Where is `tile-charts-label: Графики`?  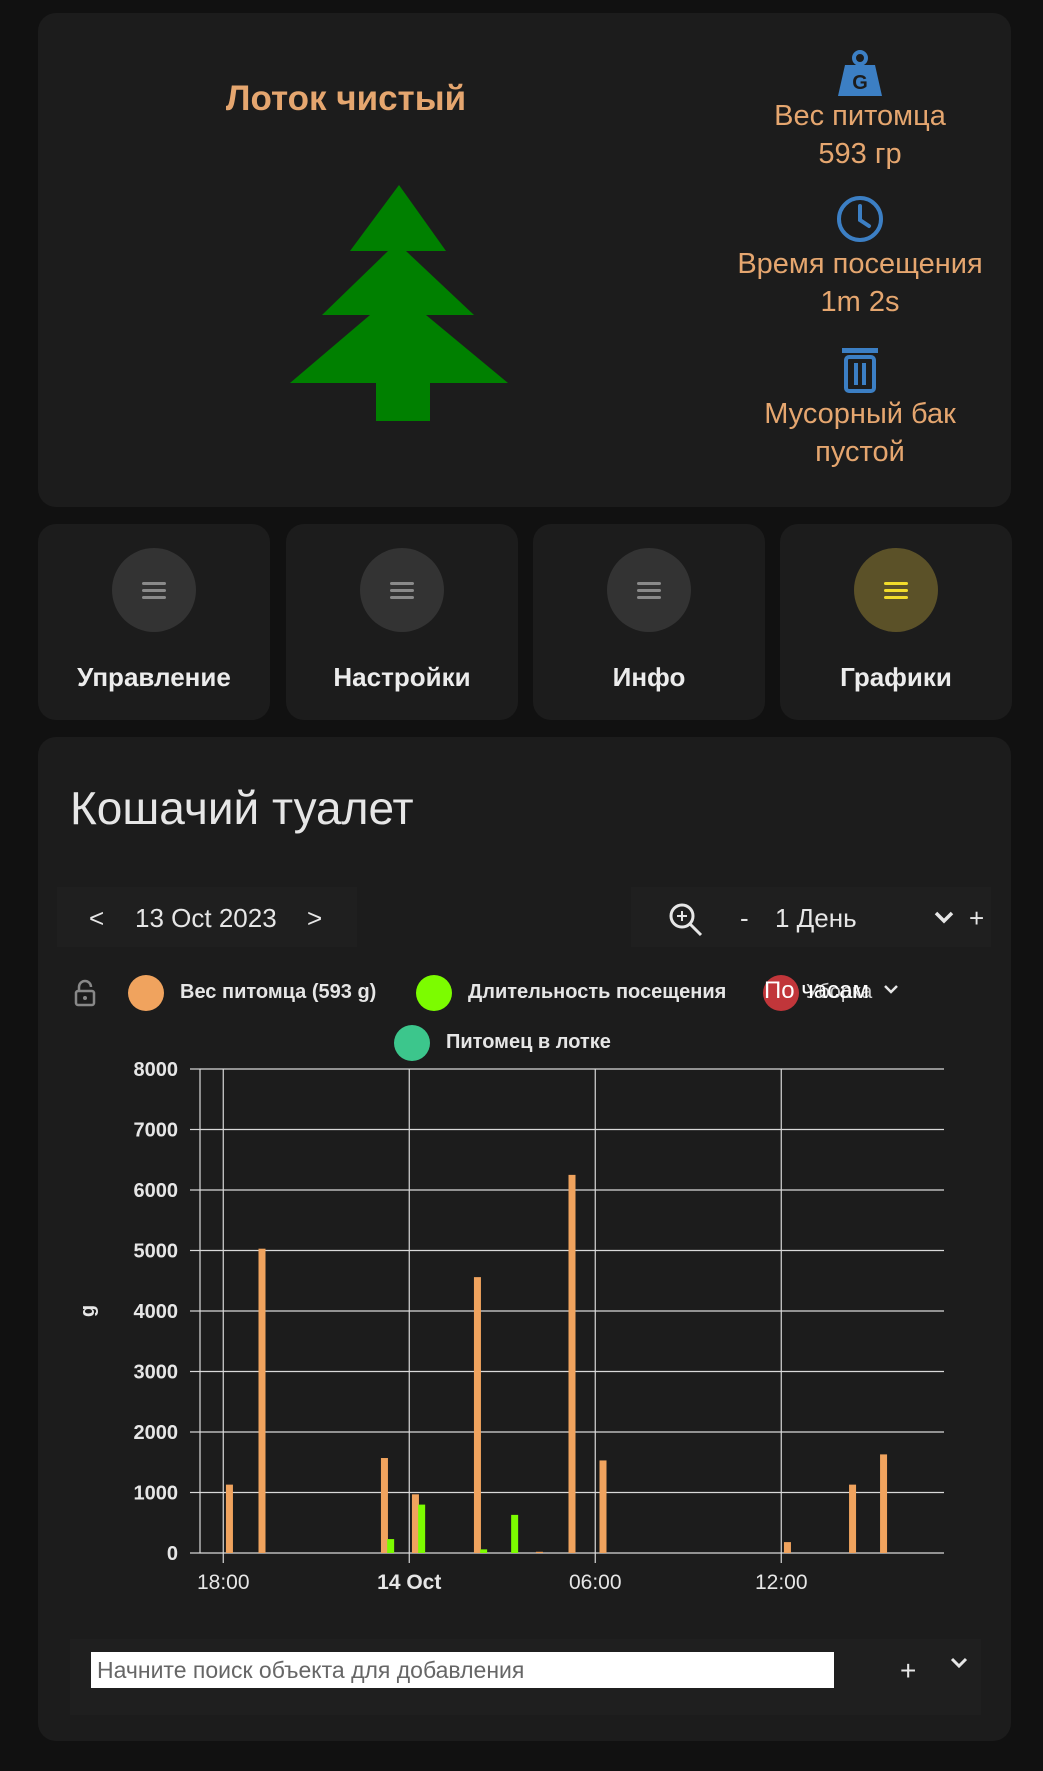
tile-charts-label: Графики is located at coordinates (896, 677).